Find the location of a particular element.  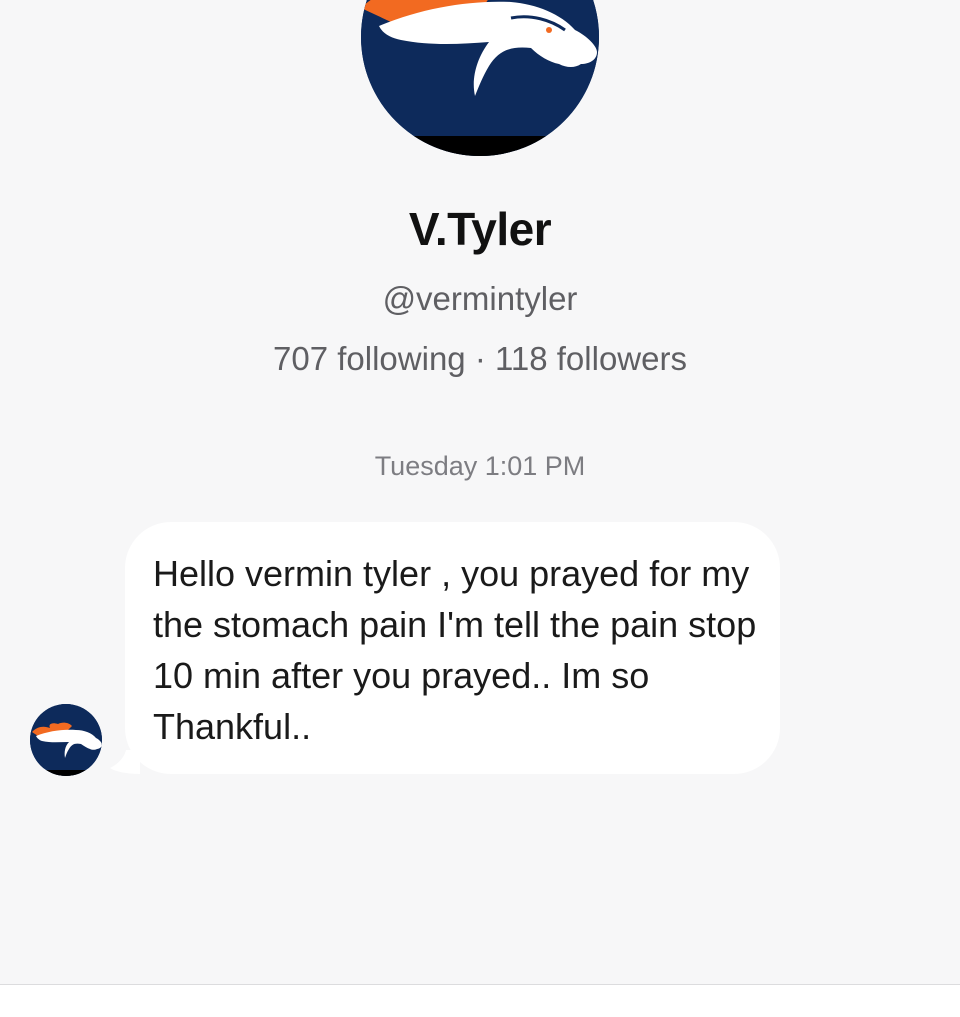

message-timestamp: Tuesday 1:01 PM is located at coordinates (480, 466).